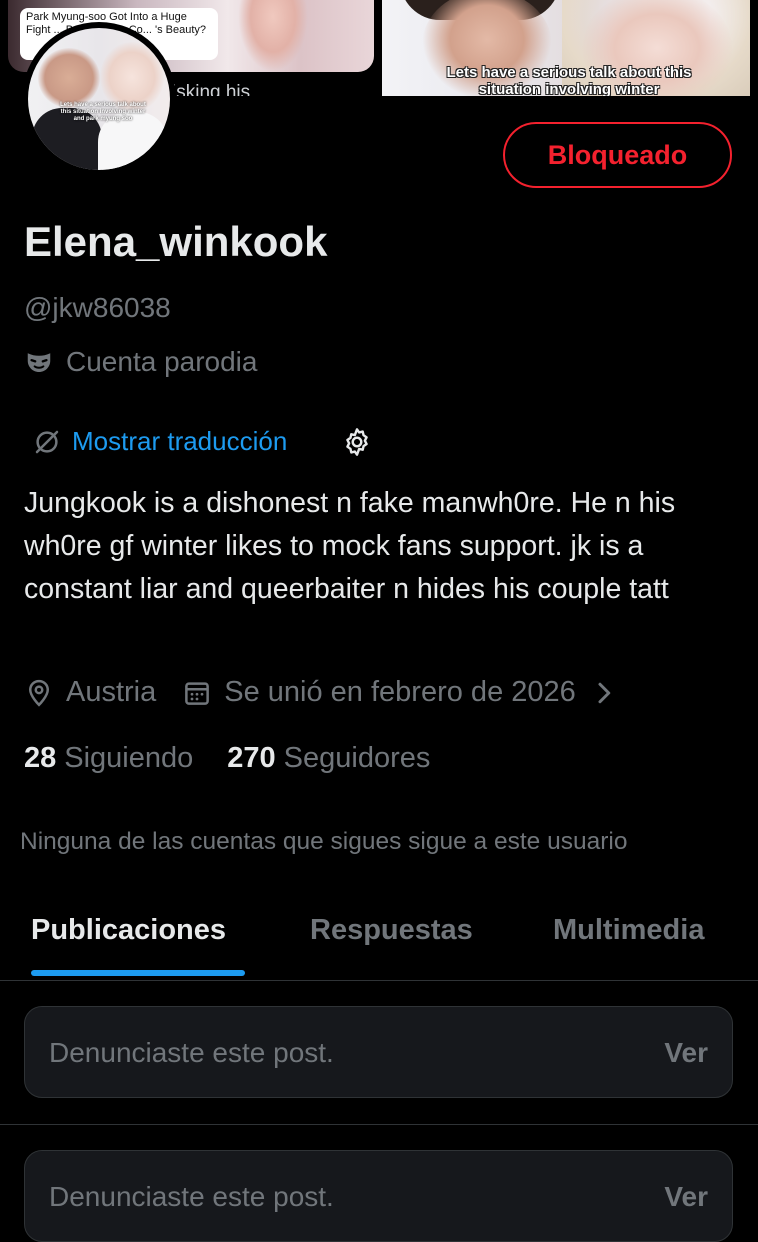 The width and height of the screenshot is (758, 1242). I want to click on following-label: Siguiendo, so click(129, 758).